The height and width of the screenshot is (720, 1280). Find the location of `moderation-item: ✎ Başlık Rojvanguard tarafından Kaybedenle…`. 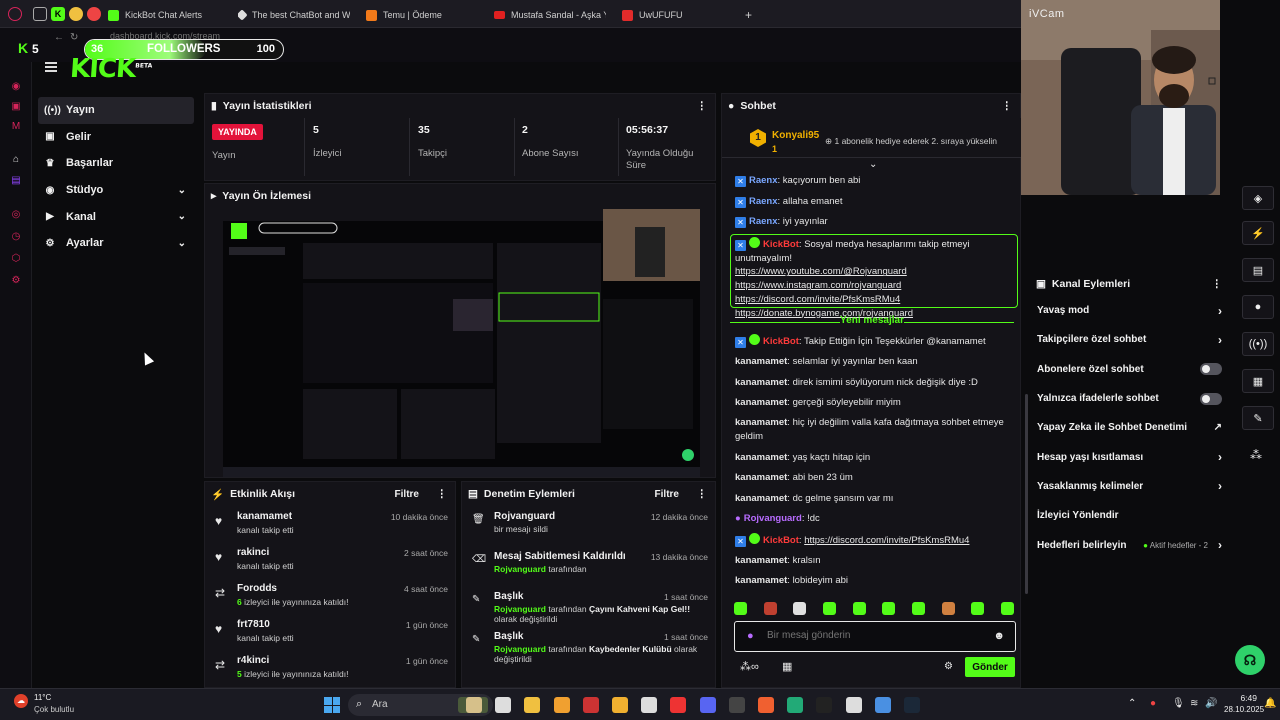

moderation-item: ✎ Başlık Rojvanguard tarafından Kaybedenle… is located at coordinates (588, 646).